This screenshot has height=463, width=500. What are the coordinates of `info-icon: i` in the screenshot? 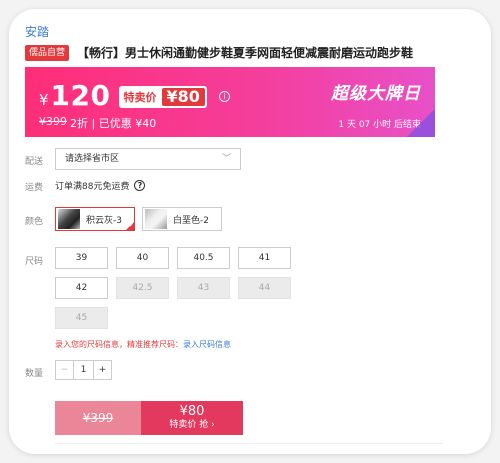 It's located at (224, 96).